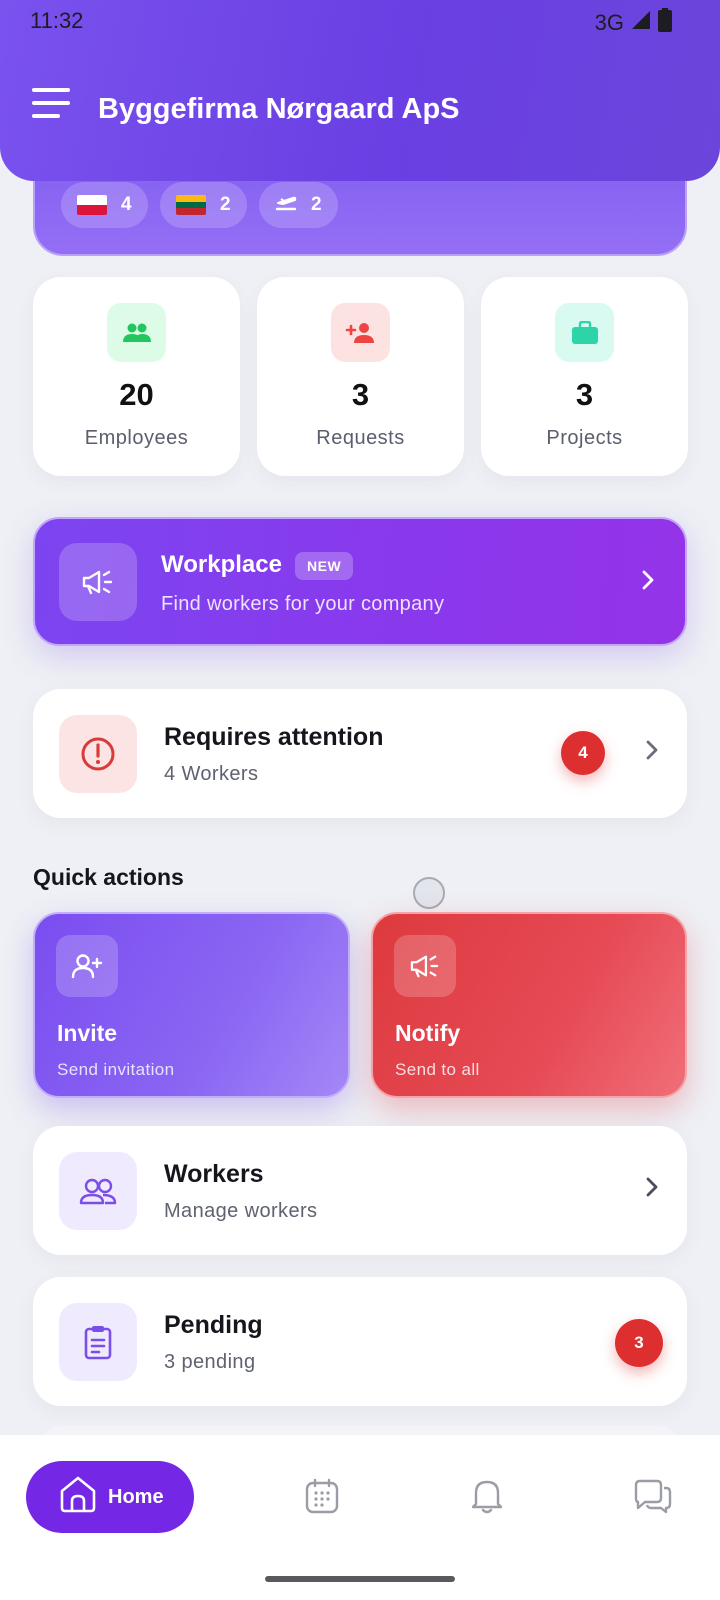 The image size is (720, 1600). I want to click on stat-requests: 3 Requests, so click(360, 376).